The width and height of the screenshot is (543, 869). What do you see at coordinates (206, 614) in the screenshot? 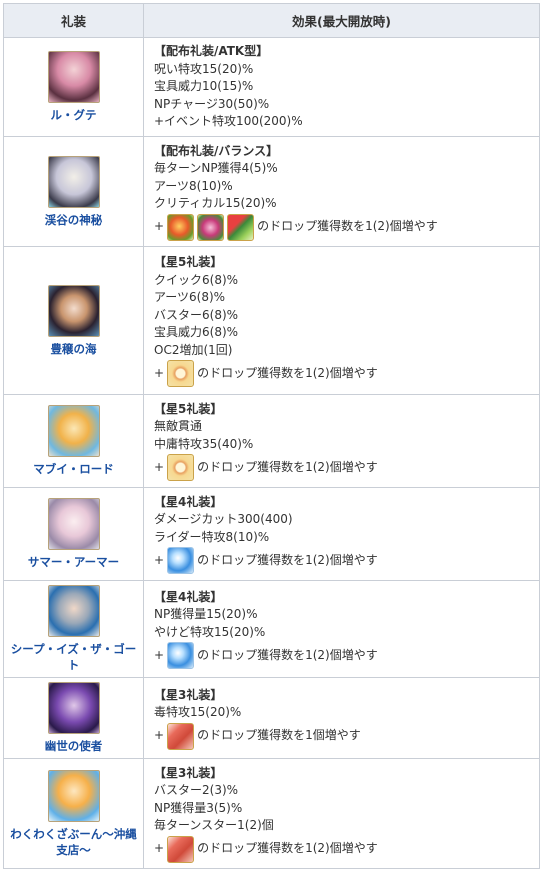
I see `effect-line: NP獲得量15(20)%` at bounding box center [206, 614].